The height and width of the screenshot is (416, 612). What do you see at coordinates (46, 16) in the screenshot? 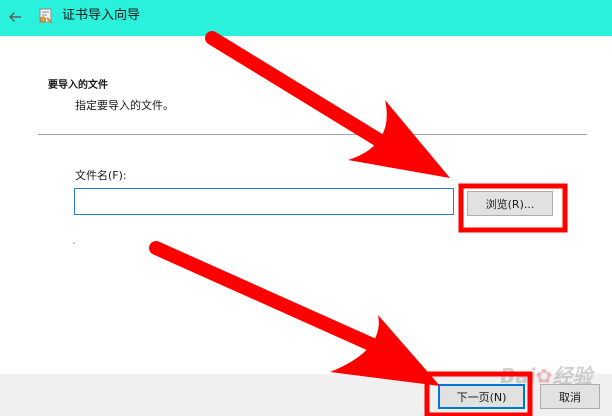
I see `certificate-icon` at bounding box center [46, 16].